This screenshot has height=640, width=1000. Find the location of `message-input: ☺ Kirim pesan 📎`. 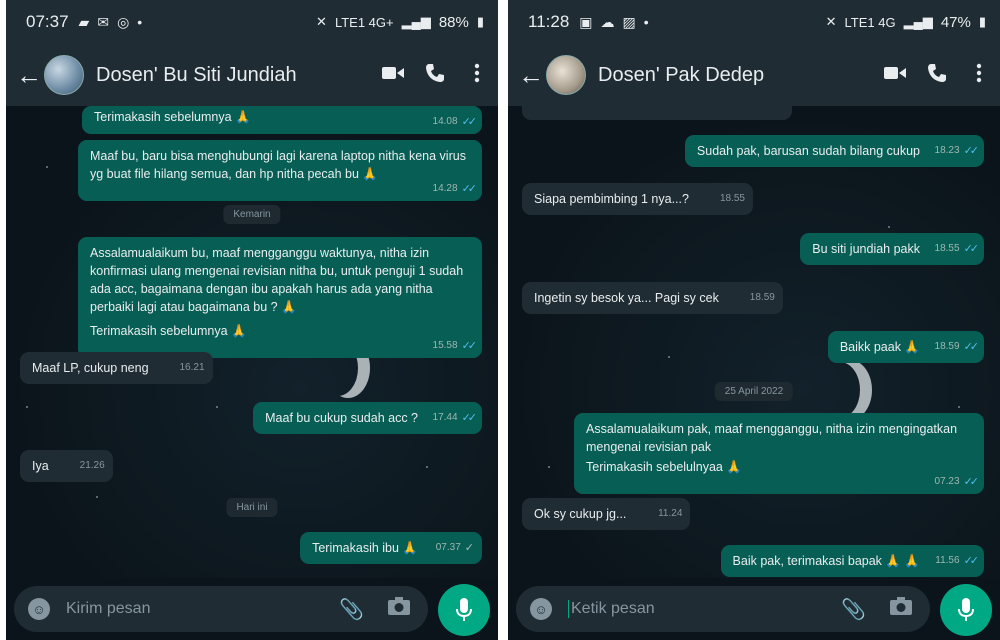

message-input: ☺ Kirim pesan 📎 is located at coordinates (221, 609).